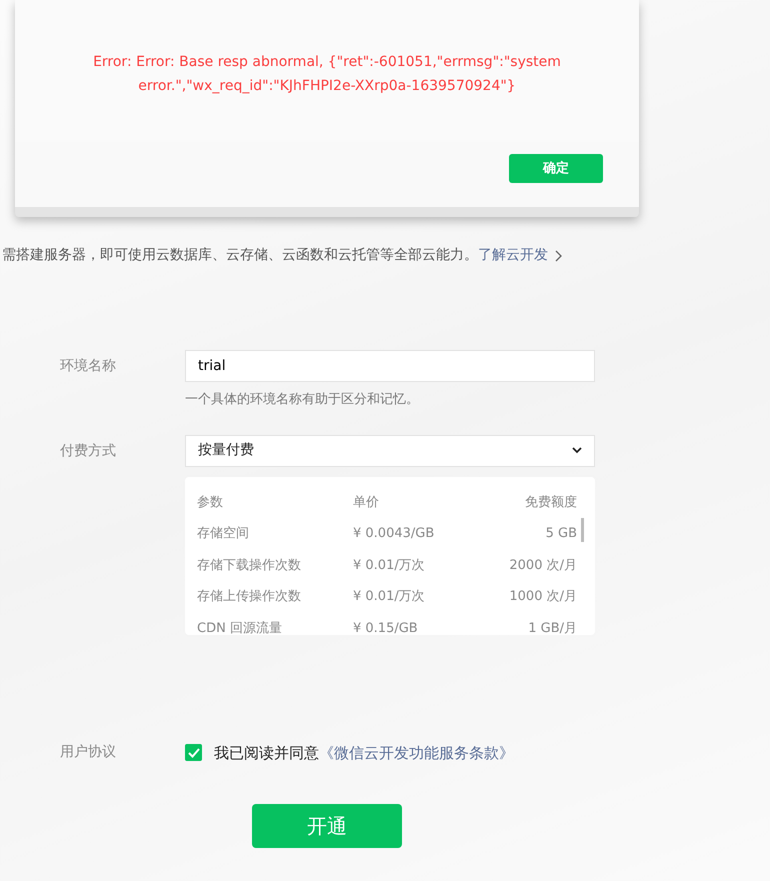 This screenshot has height=881, width=770. I want to click on table-cell-text: ¥ 0.0043/GB, so click(394, 534).